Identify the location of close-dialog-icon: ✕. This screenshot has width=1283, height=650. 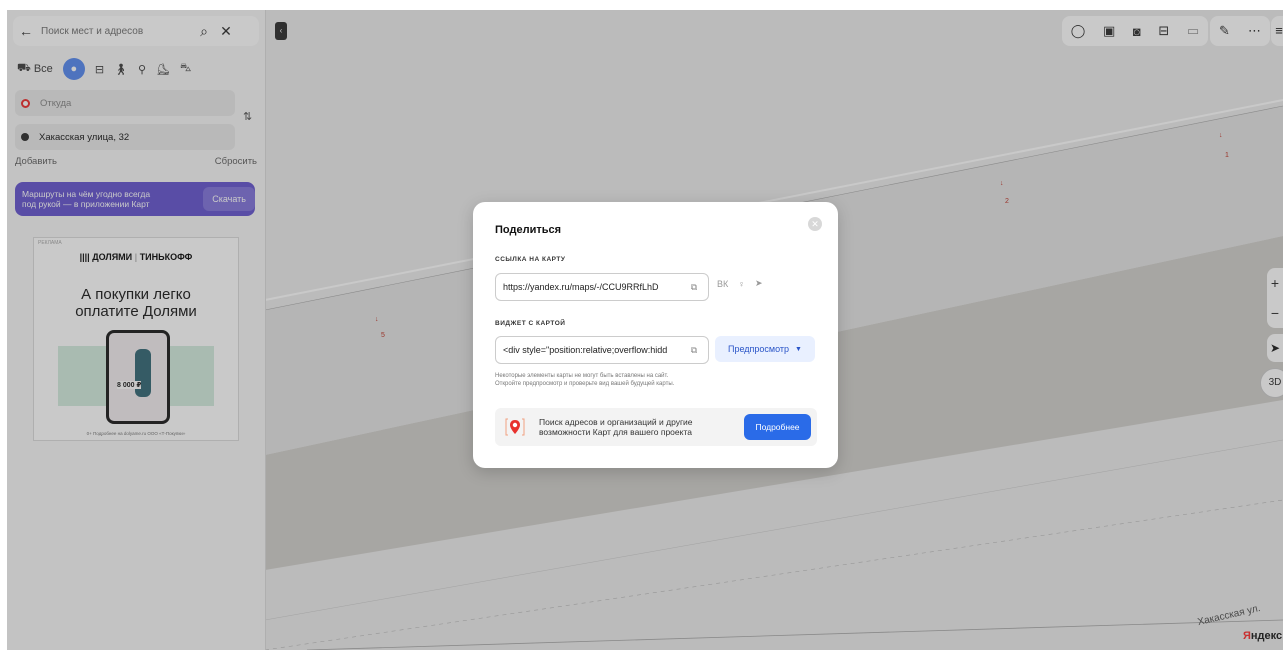
(815, 224).